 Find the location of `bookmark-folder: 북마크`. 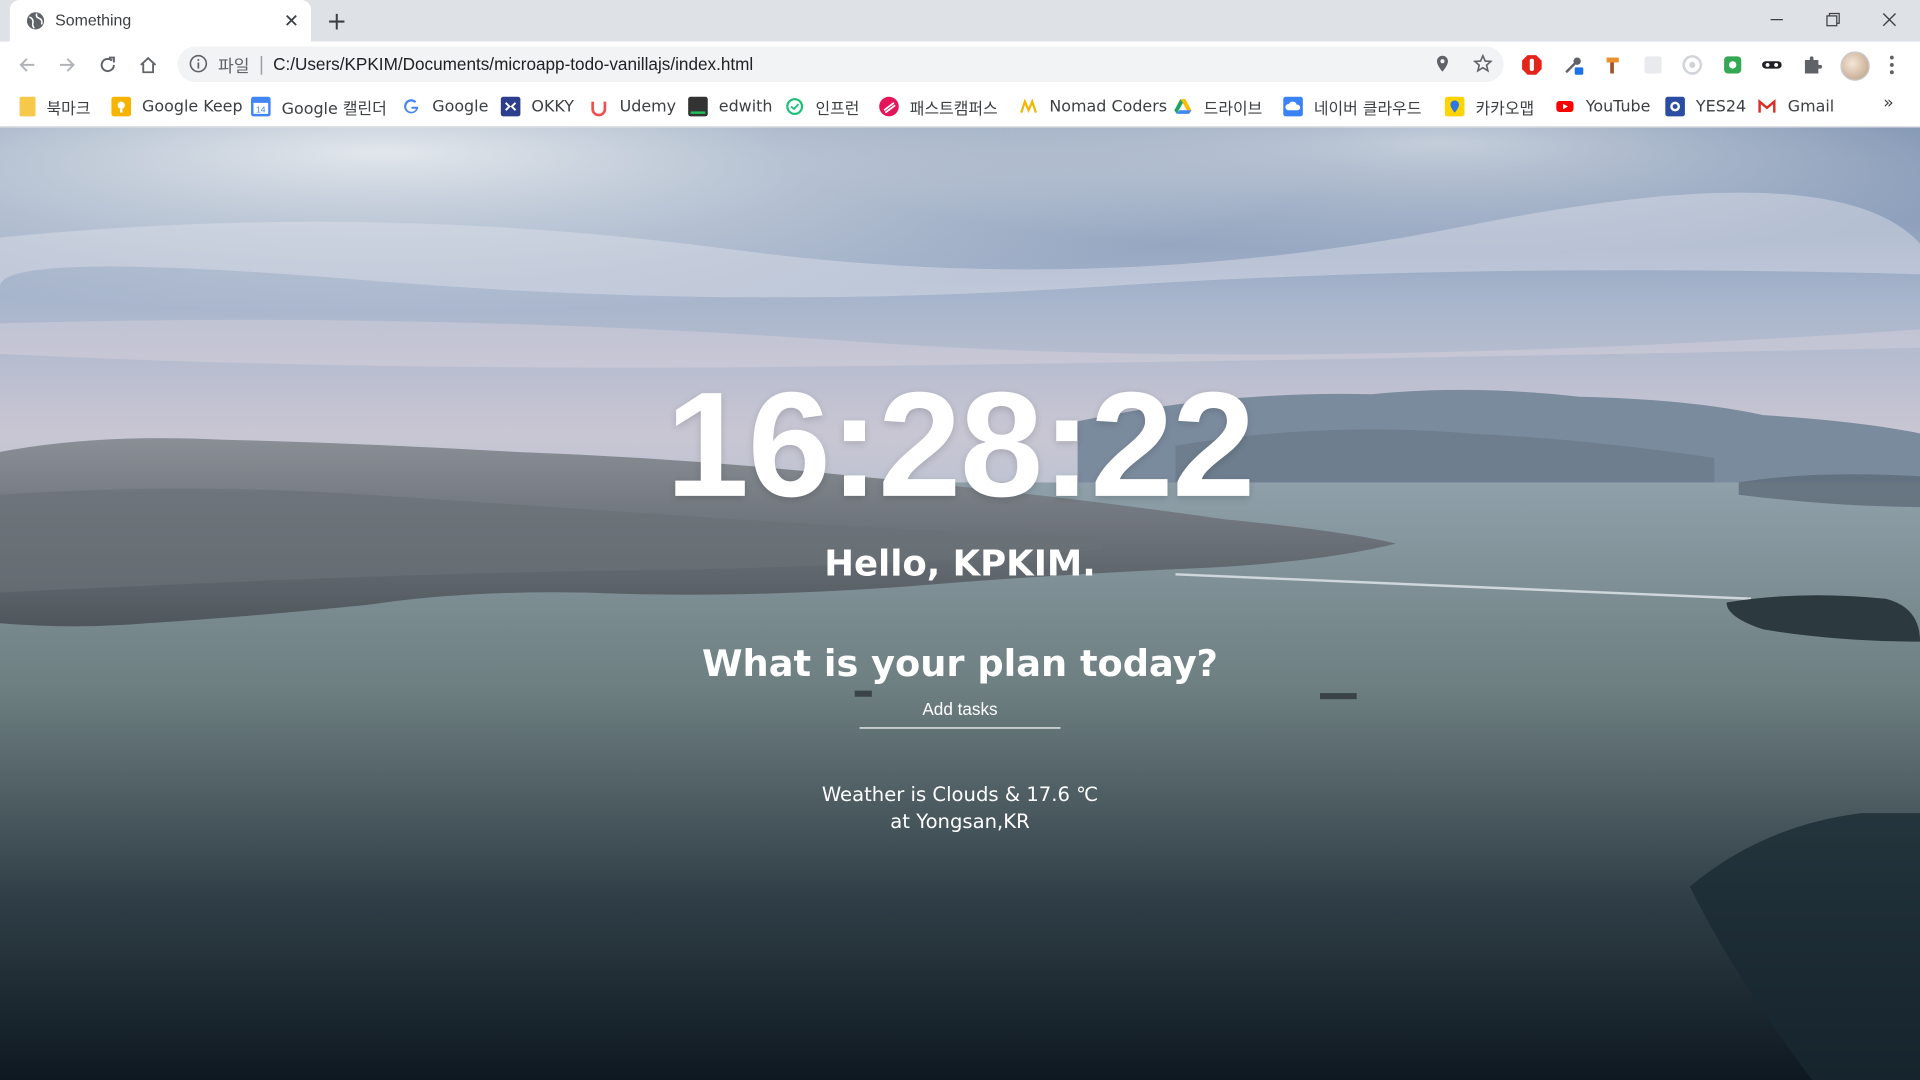

bookmark-folder: 북마크 is located at coordinates (55, 106).